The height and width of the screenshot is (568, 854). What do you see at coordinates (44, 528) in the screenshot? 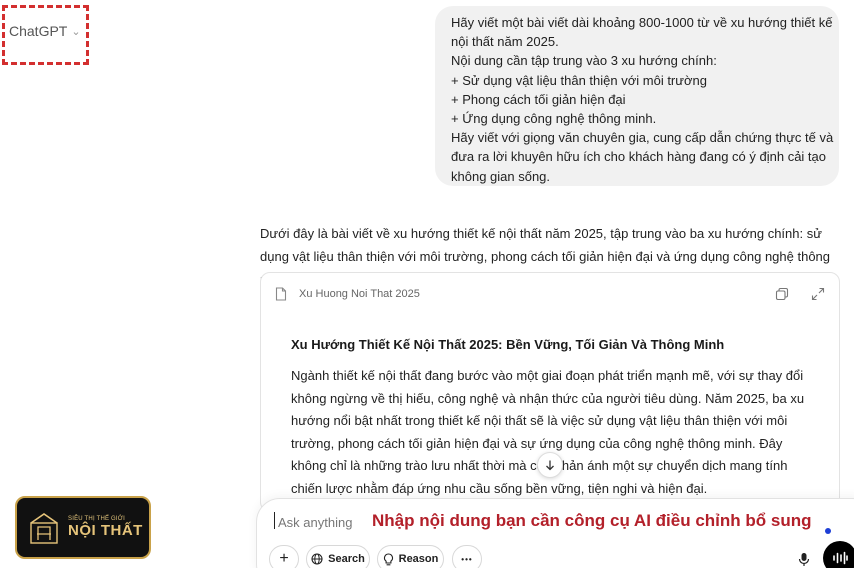
I see `chair-logo-icon` at bounding box center [44, 528].